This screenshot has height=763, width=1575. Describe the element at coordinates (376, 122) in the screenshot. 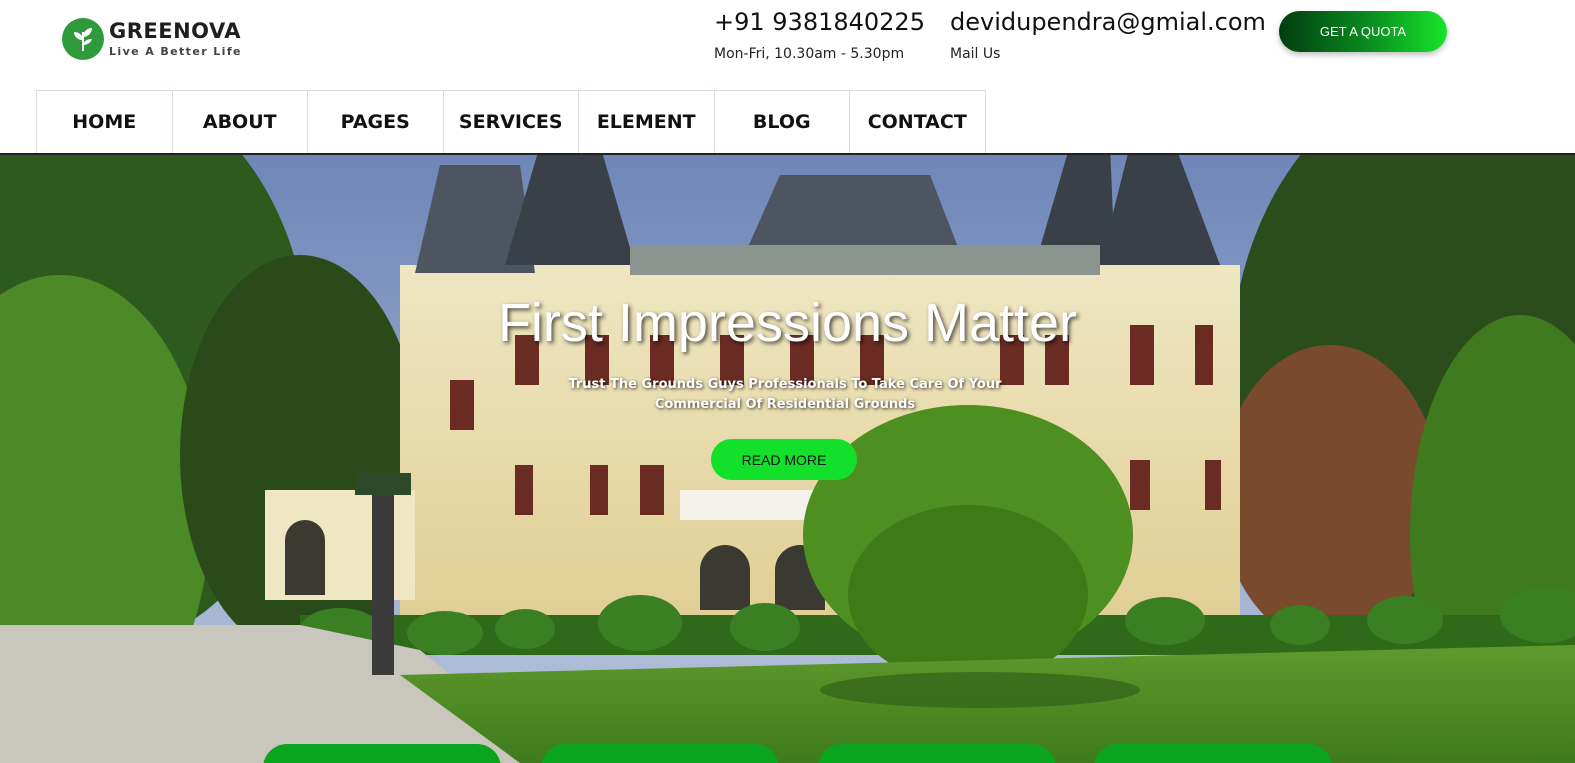

I see `nav-item-pages: PAGES` at that location.